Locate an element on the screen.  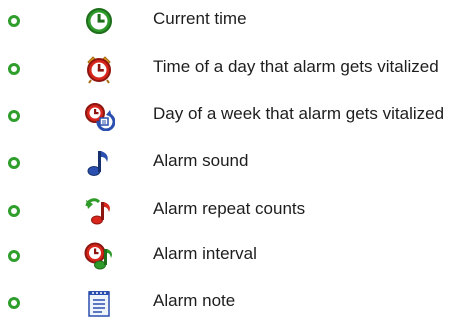
legend-item-current-time: Current time is located at coordinates (237, 21).